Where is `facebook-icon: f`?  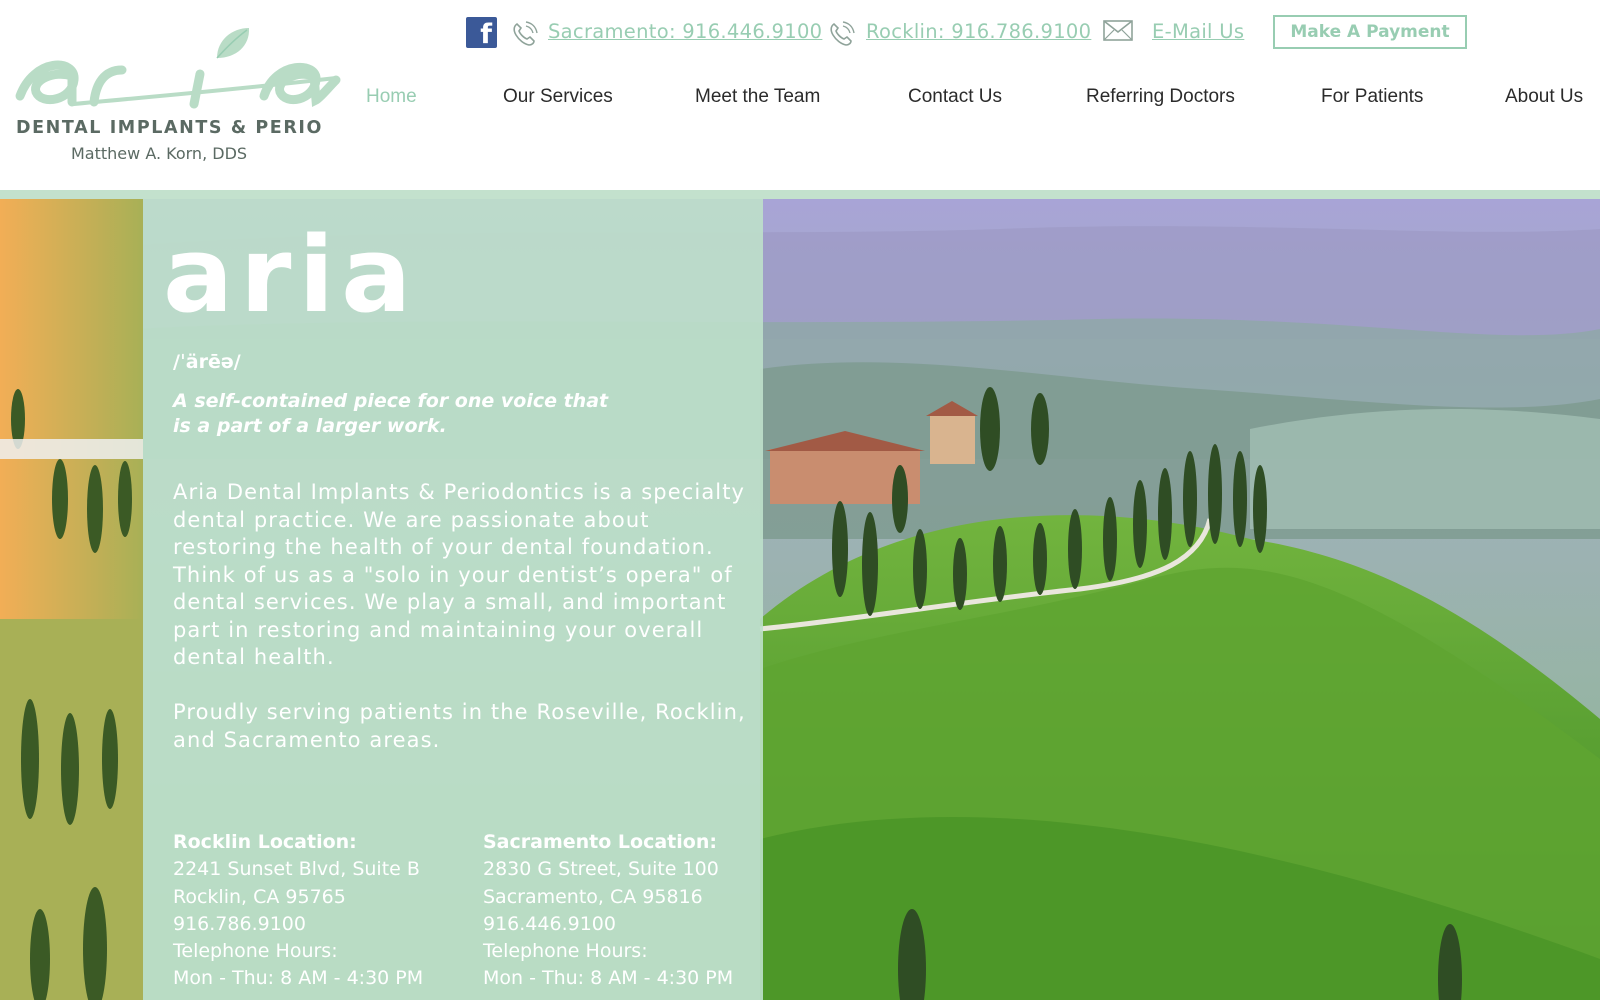
facebook-icon: f is located at coordinates (481, 32).